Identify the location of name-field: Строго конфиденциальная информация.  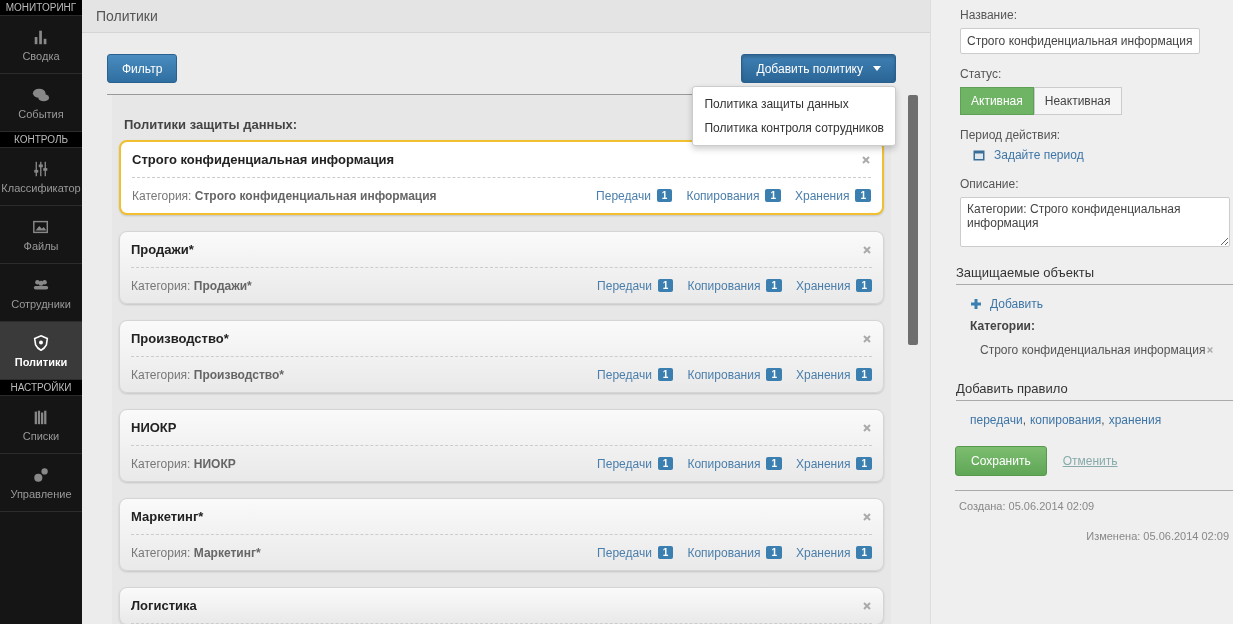
(1080, 41).